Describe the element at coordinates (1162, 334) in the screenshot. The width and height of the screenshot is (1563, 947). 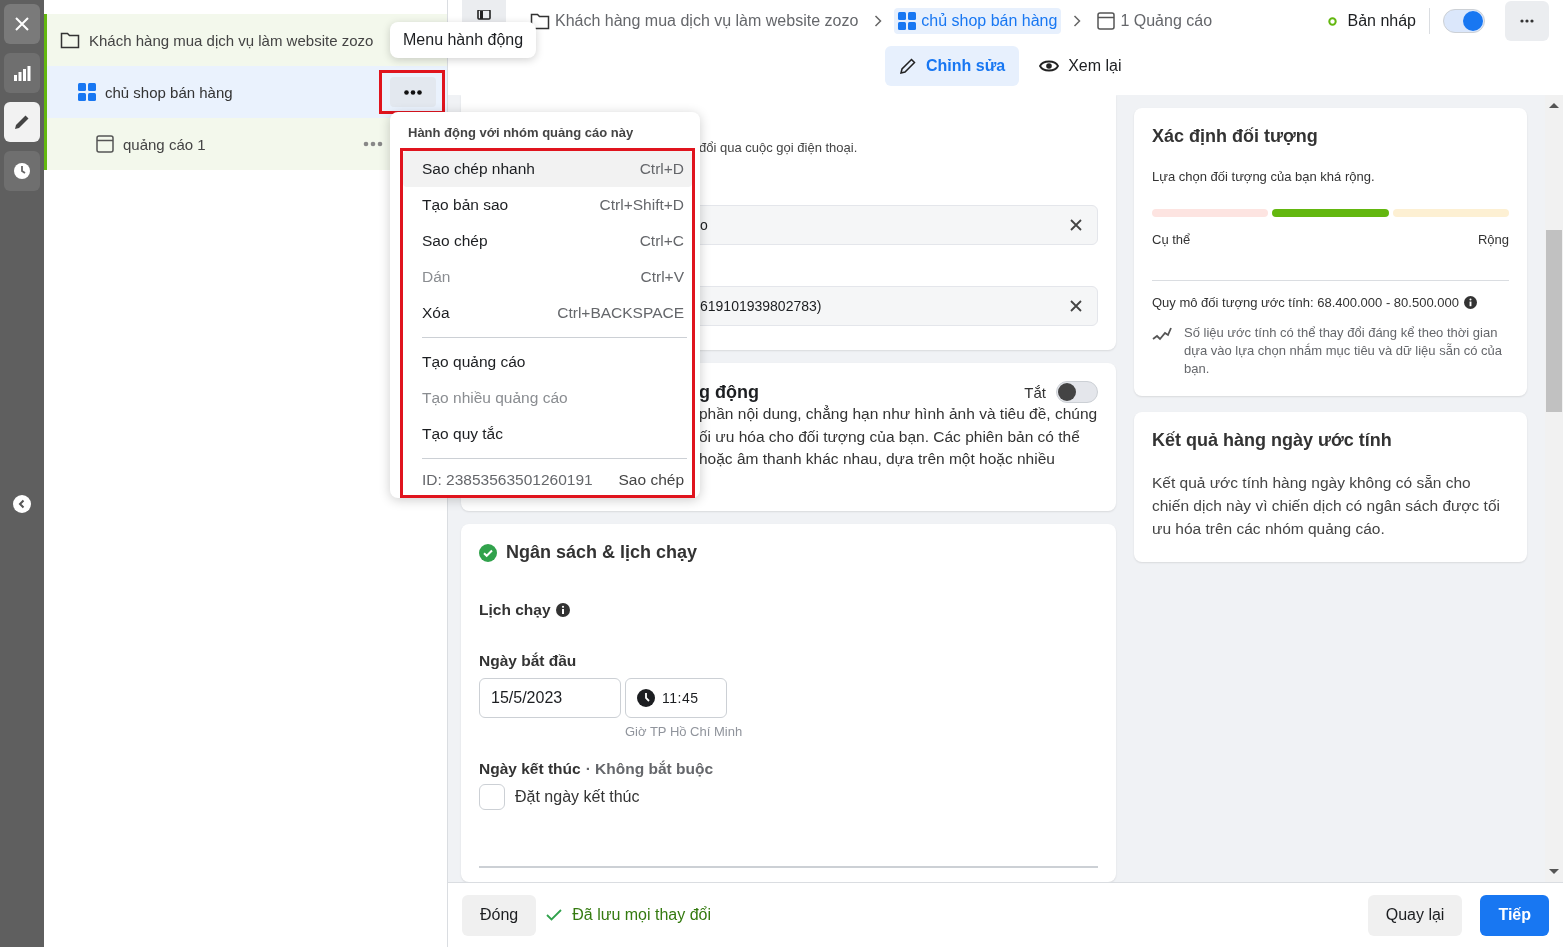
I see `trend-icon` at that location.